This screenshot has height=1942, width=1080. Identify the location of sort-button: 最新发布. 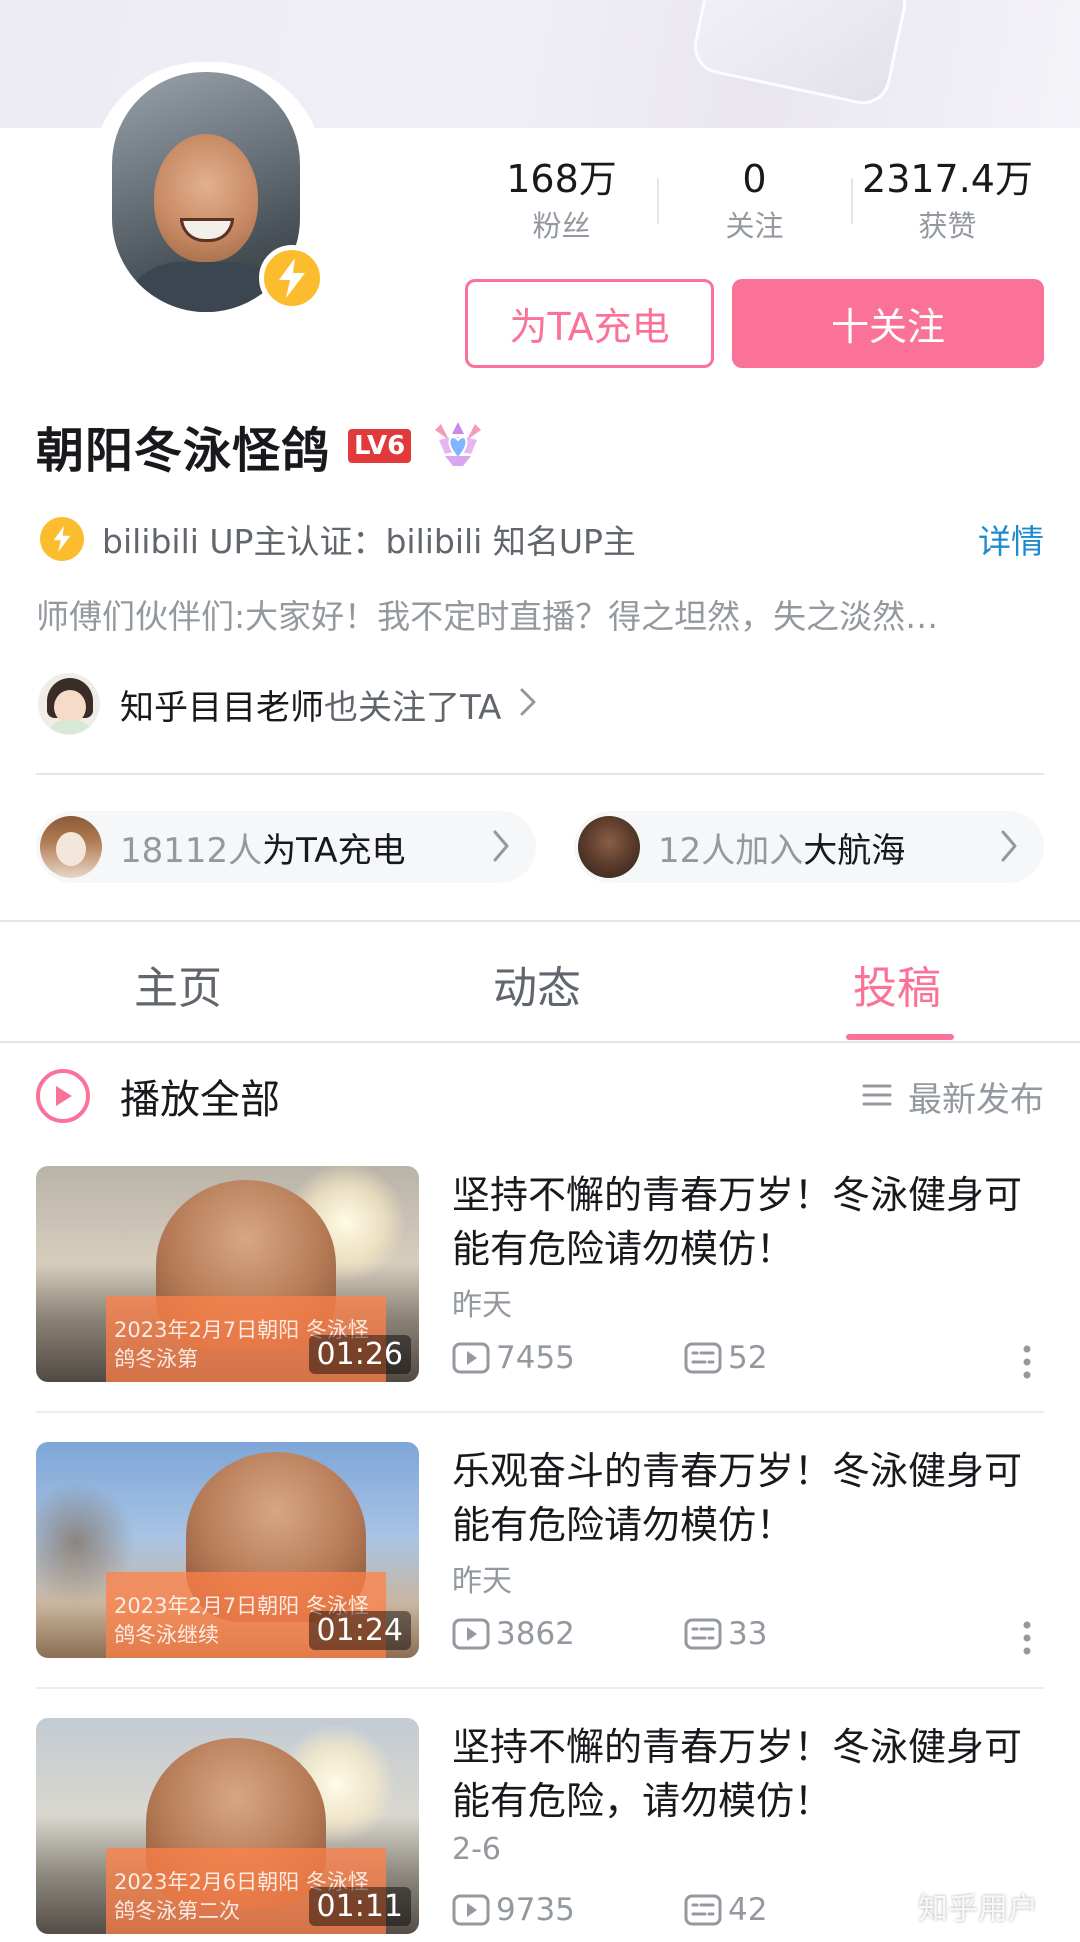
(953, 1096).